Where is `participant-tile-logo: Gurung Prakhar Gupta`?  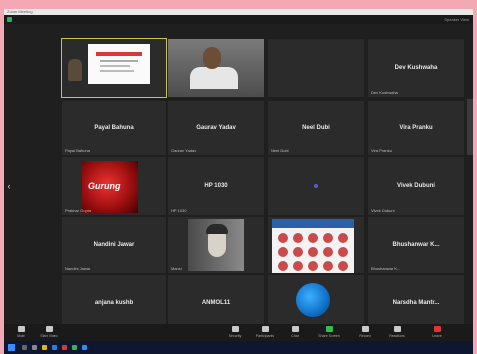
participant-tile-logo: Gurung Prakhar Gupta is located at coordinates (114, 186).